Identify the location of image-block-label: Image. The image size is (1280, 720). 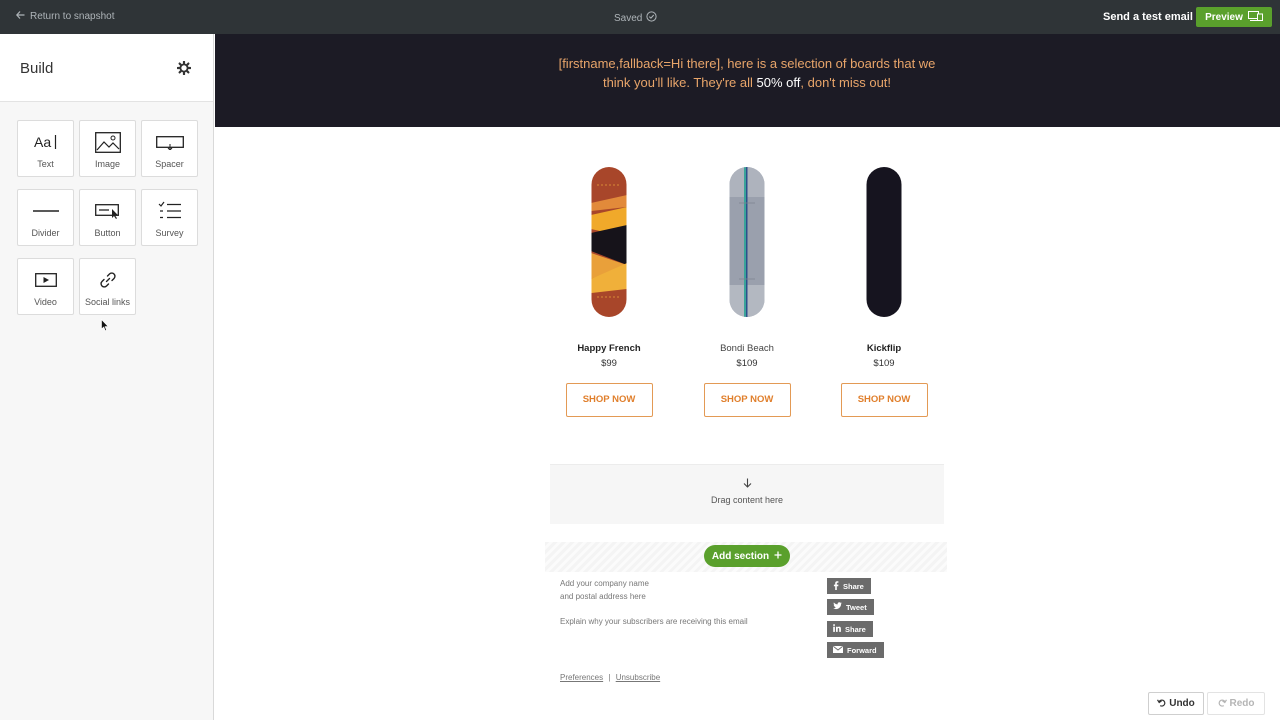
(107, 164).